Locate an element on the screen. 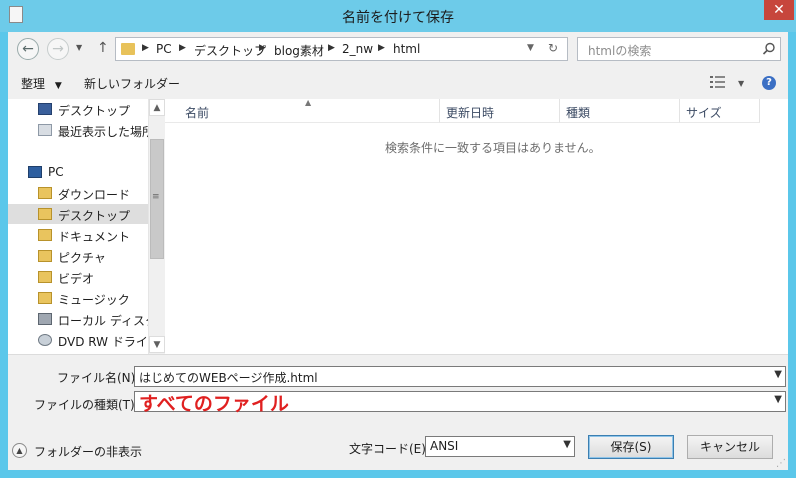 Image resolution: width=796 pixels, height=478 pixels. breadcrumb-2nw: 2_nw is located at coordinates (357, 49).